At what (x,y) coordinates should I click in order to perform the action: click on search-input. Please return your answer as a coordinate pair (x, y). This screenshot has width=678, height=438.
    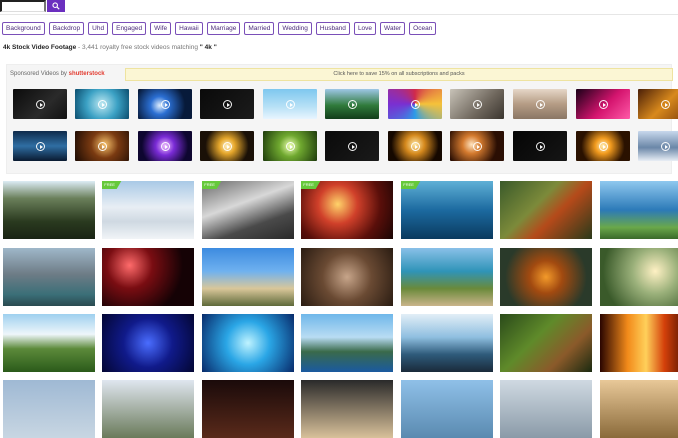
    Looking at the image, I should click on (23, 6).